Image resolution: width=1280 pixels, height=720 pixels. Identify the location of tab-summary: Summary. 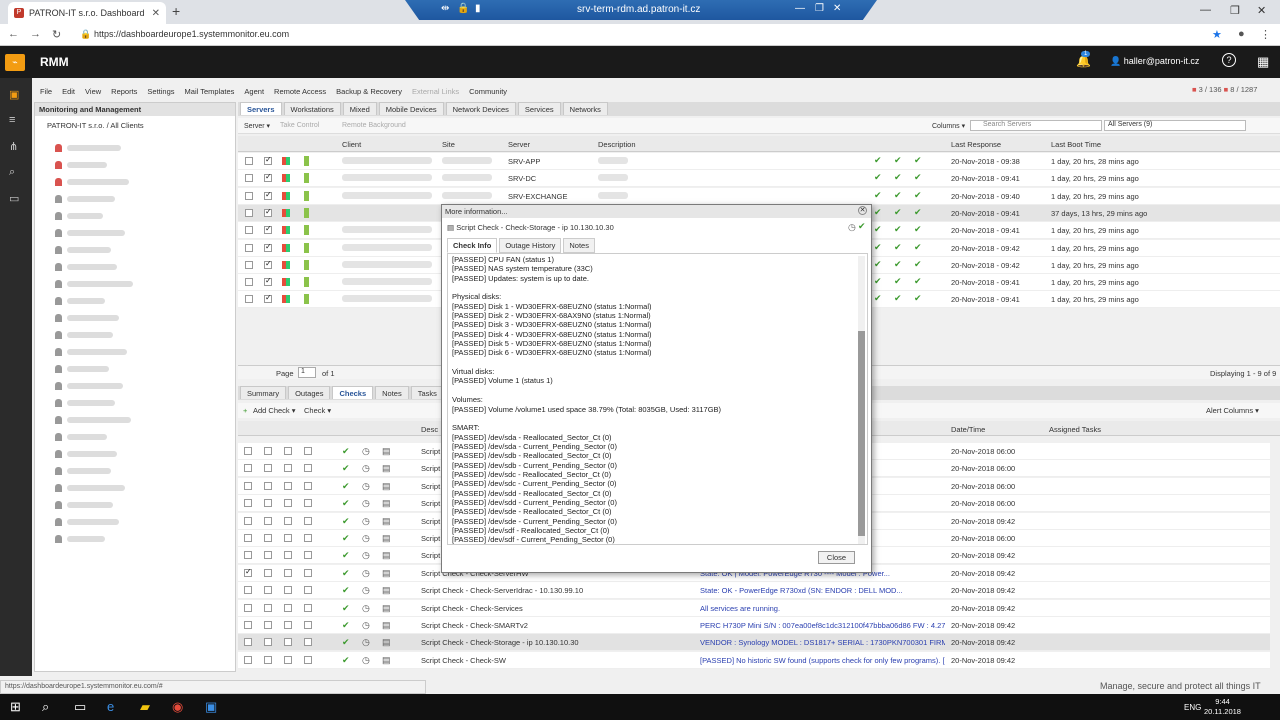
(263, 392).